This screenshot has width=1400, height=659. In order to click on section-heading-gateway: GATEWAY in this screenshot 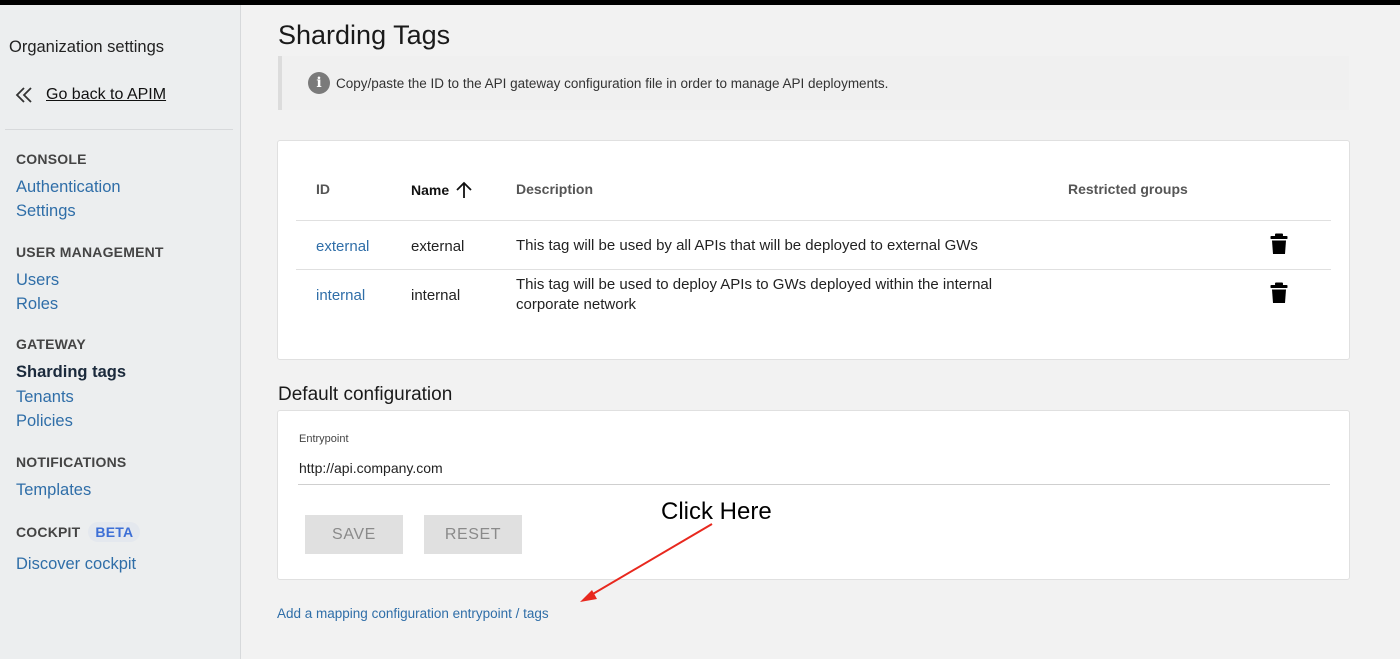, I will do `click(51, 344)`.